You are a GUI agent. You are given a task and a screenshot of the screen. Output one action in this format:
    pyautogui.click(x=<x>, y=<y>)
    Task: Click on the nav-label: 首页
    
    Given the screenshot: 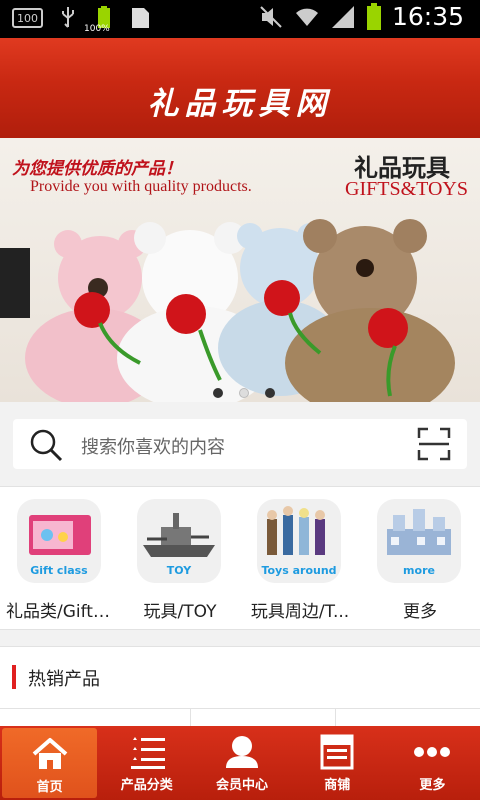 What is the action you would take?
    pyautogui.click(x=49, y=787)
    